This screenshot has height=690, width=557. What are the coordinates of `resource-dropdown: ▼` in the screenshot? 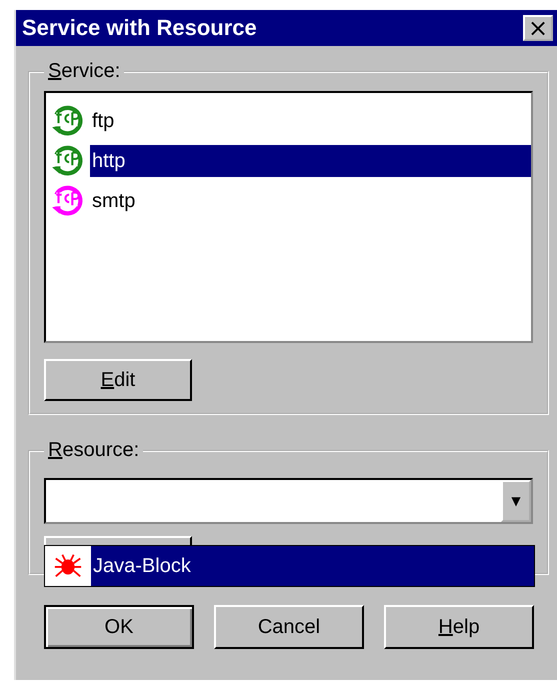 It's located at (288, 501).